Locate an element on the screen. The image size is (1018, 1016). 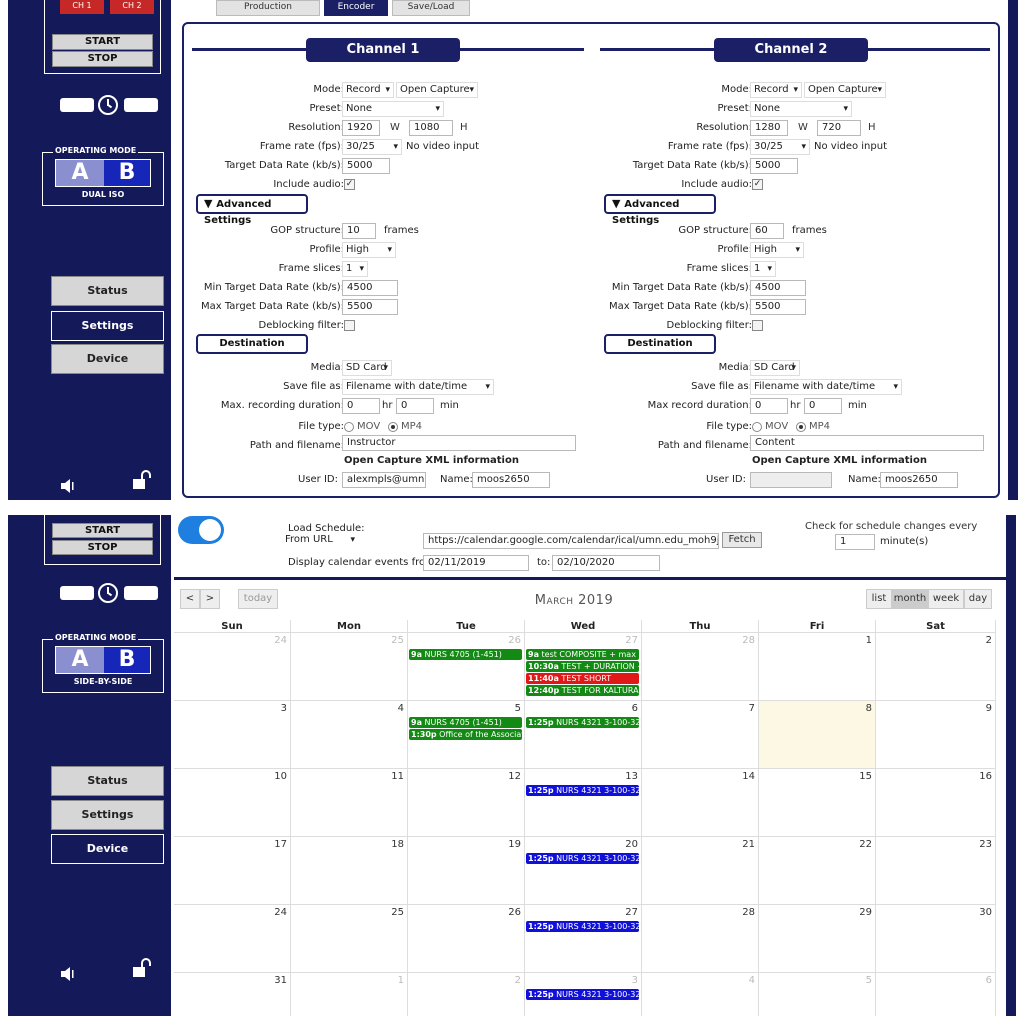
ch2-gop-input: 60 is located at coordinates (767, 231).